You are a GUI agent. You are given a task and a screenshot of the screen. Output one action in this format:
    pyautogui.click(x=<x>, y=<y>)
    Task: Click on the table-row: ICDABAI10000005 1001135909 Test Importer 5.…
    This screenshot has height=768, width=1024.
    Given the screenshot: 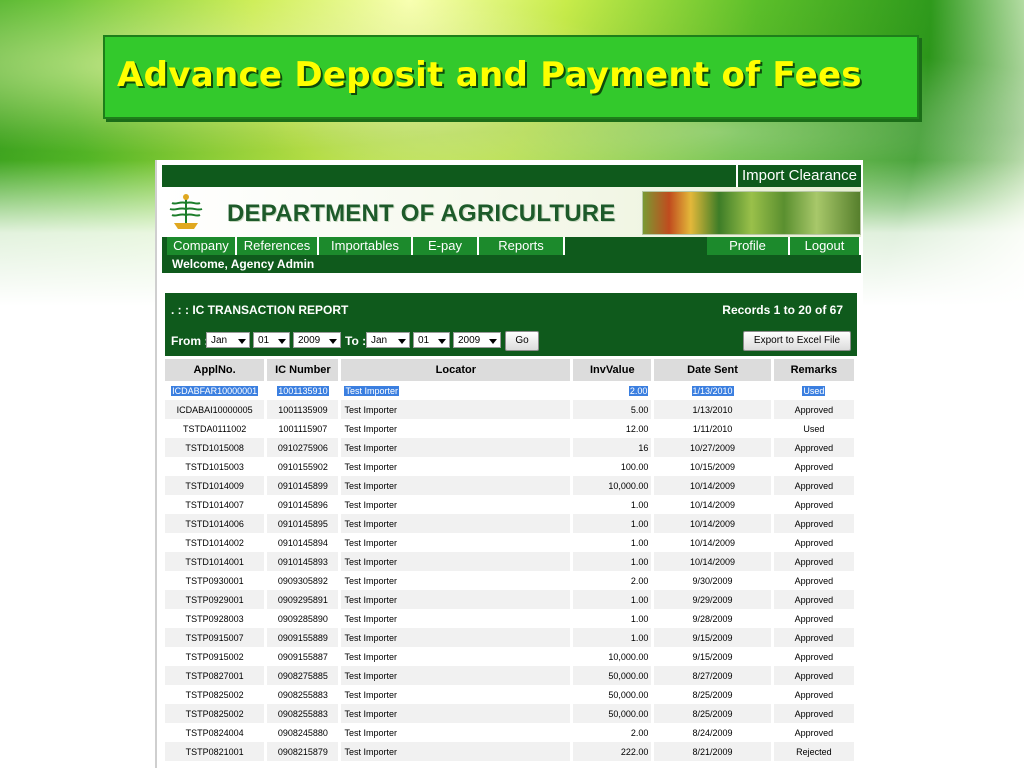 What is the action you would take?
    pyautogui.click(x=511, y=409)
    